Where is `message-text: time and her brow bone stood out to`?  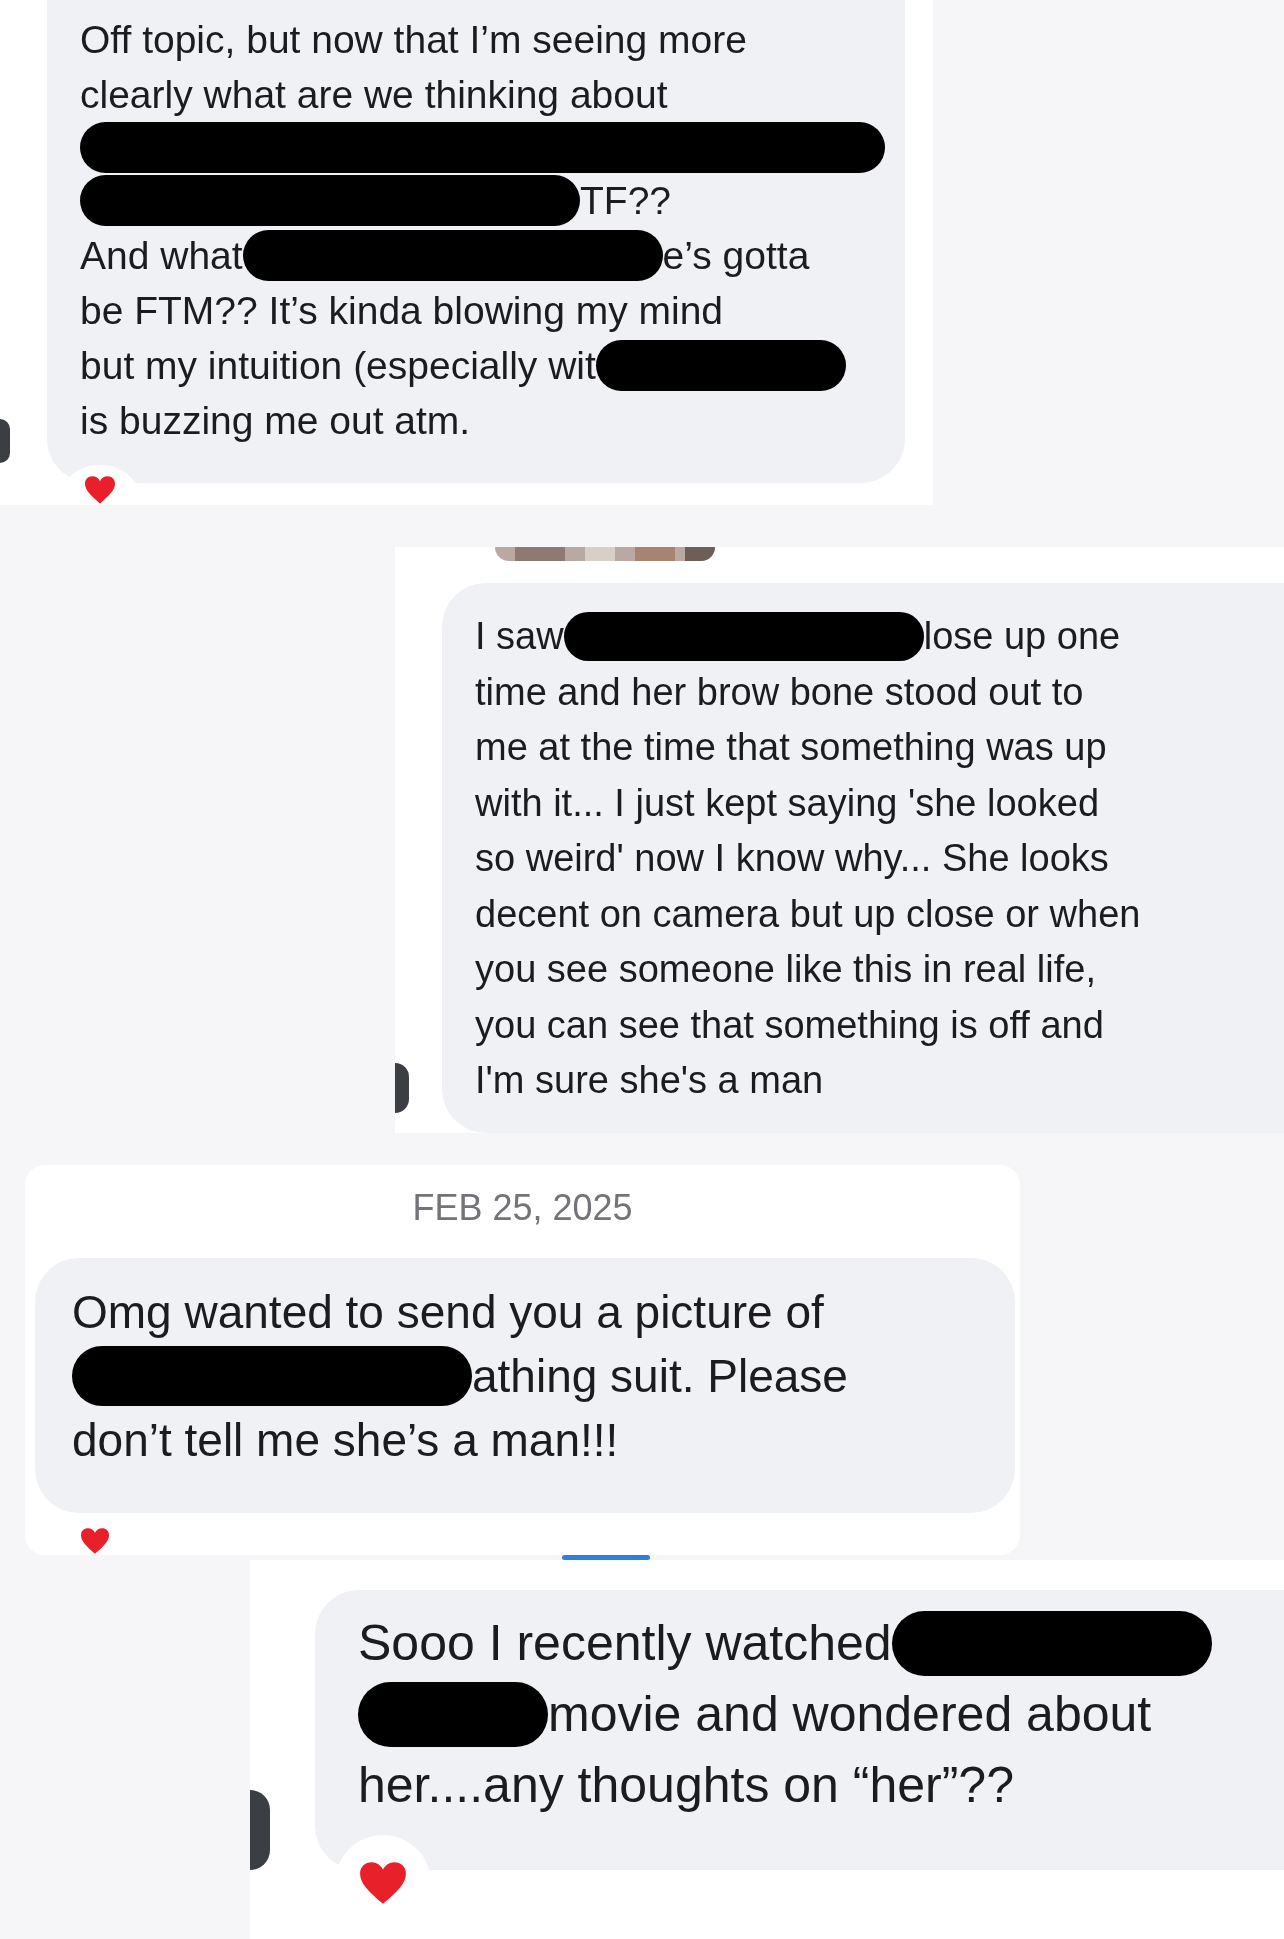 message-text: time and her brow bone stood out to is located at coordinates (779, 692).